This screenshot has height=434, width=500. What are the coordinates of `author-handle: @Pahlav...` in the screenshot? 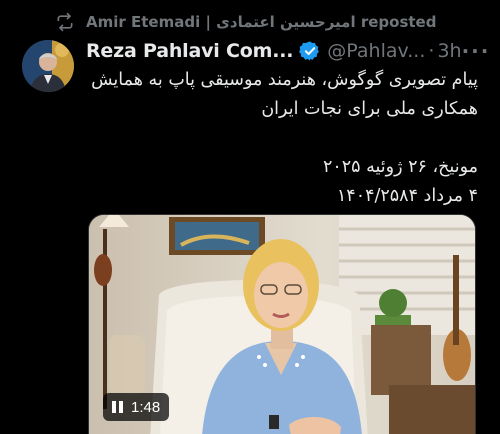 It's located at (376, 51).